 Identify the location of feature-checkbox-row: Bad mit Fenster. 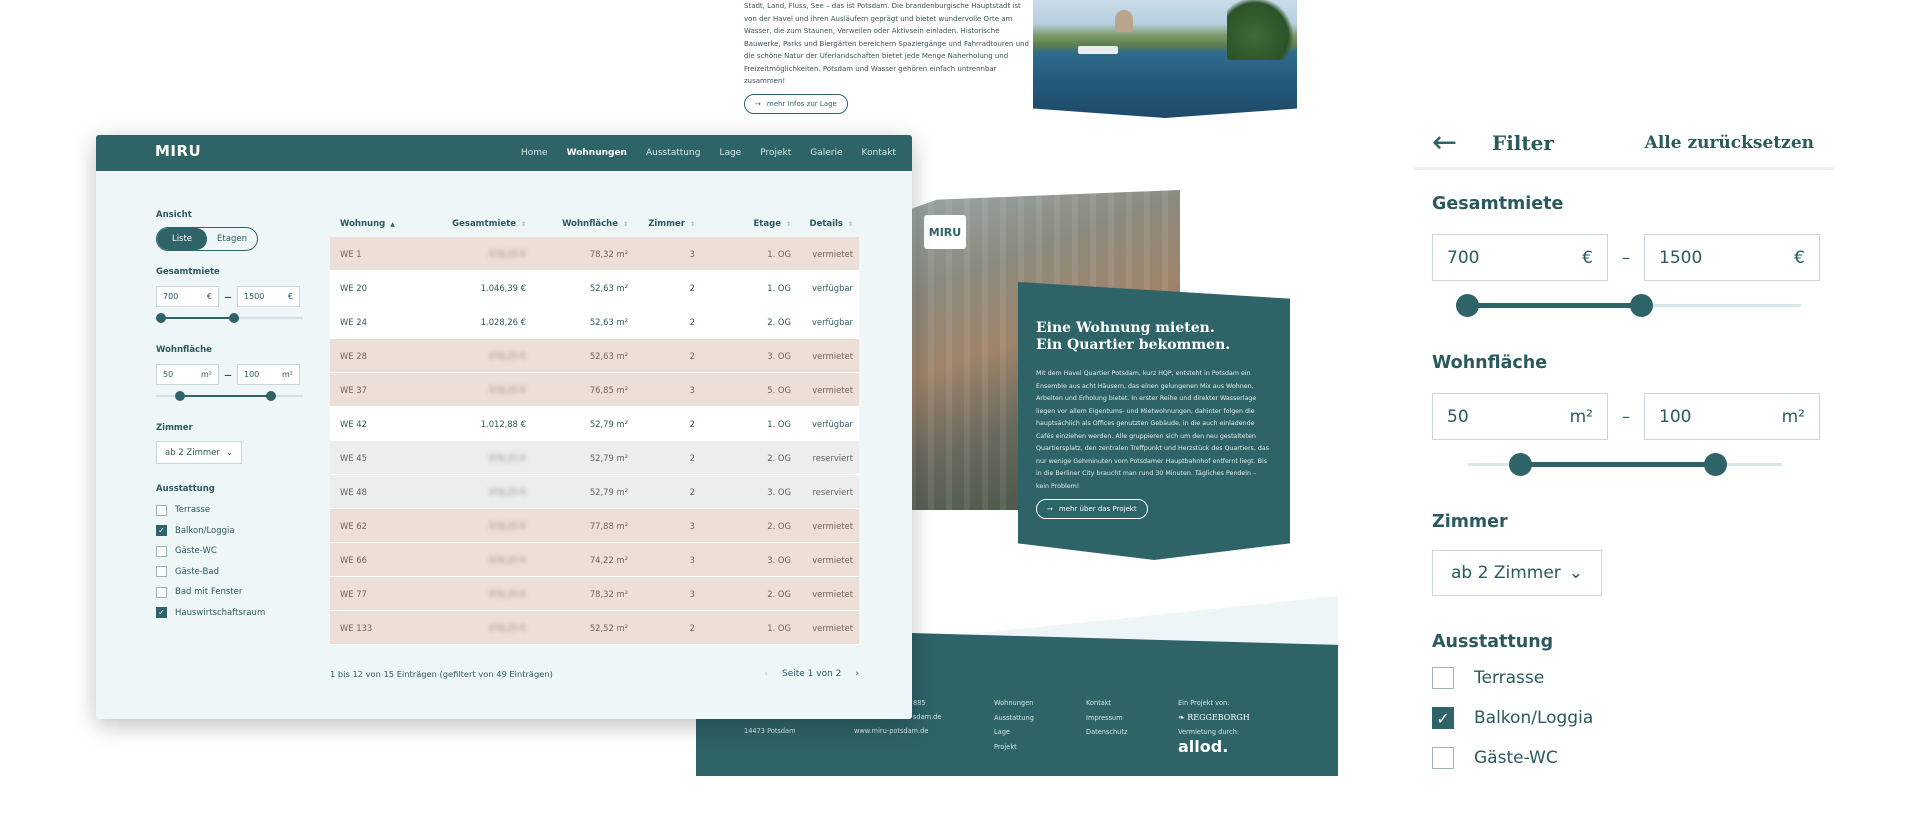
(231, 592).